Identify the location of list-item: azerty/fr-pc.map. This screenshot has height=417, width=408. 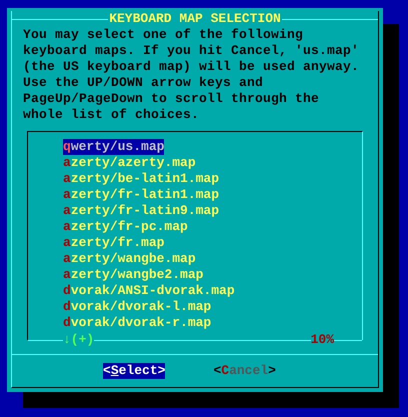
(125, 227).